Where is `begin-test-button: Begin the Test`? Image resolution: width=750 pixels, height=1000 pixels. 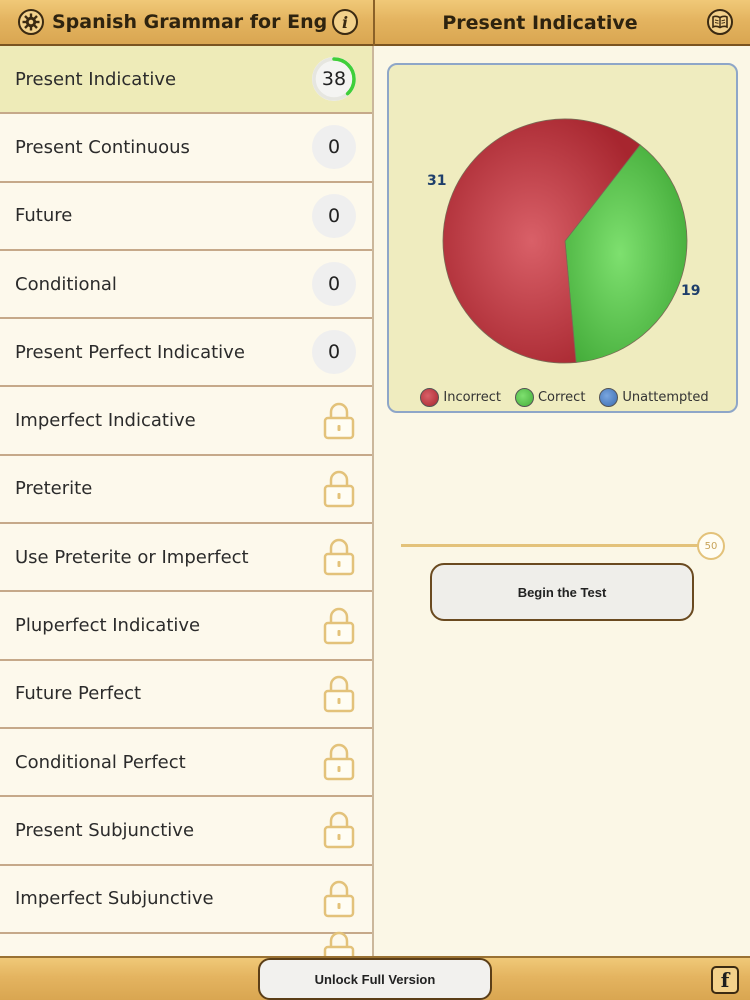 begin-test-button: Begin the Test is located at coordinates (562, 592).